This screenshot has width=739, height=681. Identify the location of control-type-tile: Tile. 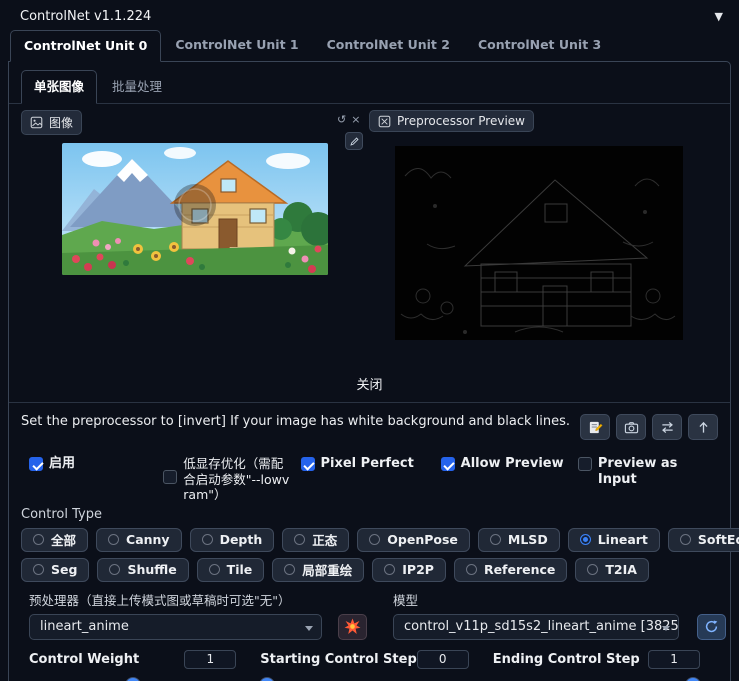
(230, 569).